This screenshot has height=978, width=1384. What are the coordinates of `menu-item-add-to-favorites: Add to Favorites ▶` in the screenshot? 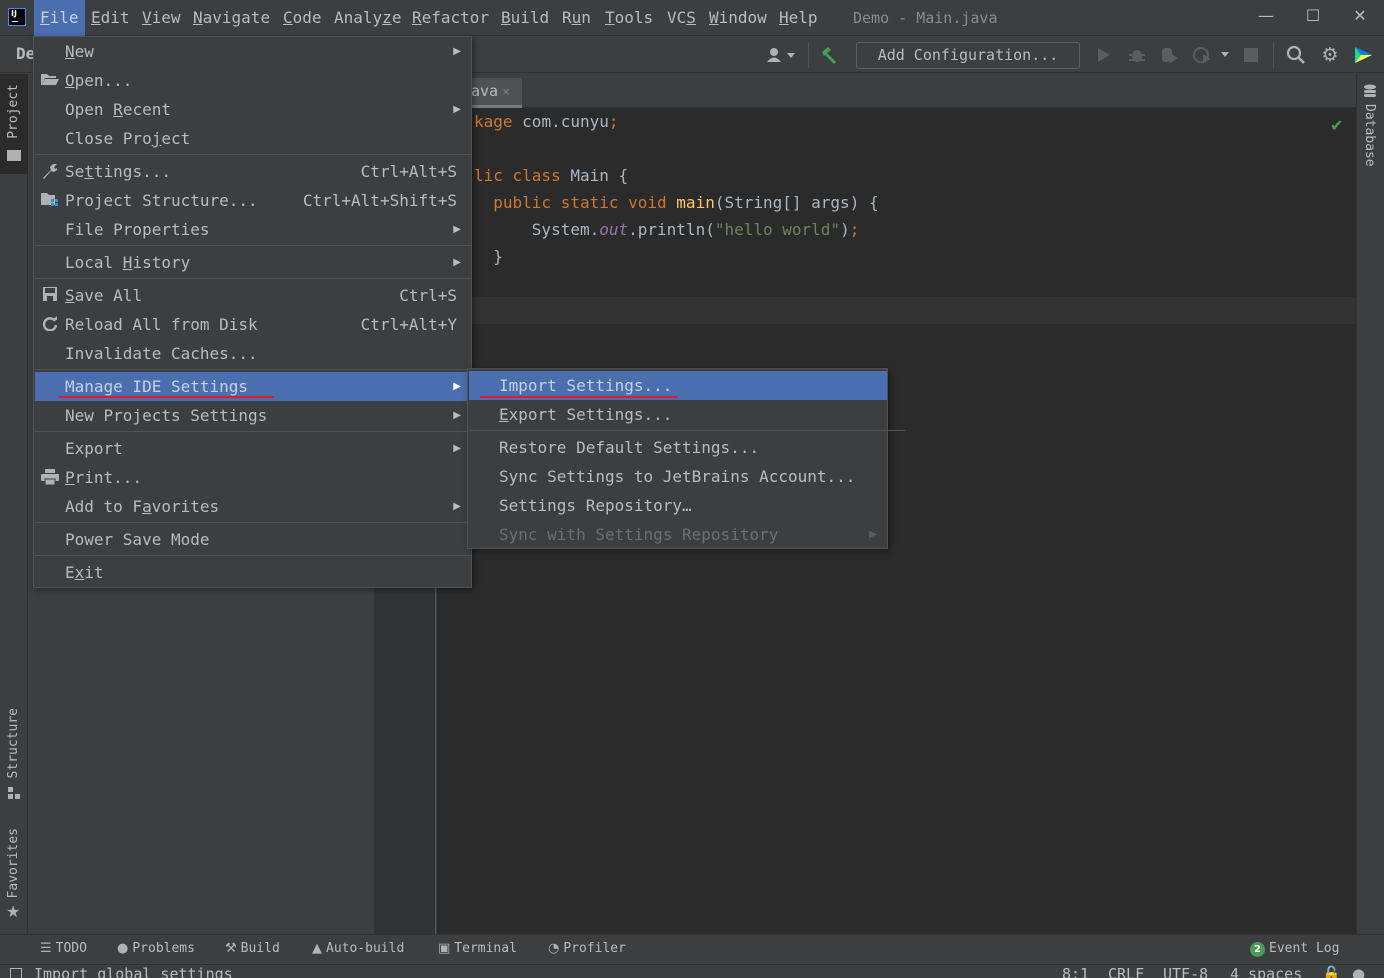 It's located at (253, 506).